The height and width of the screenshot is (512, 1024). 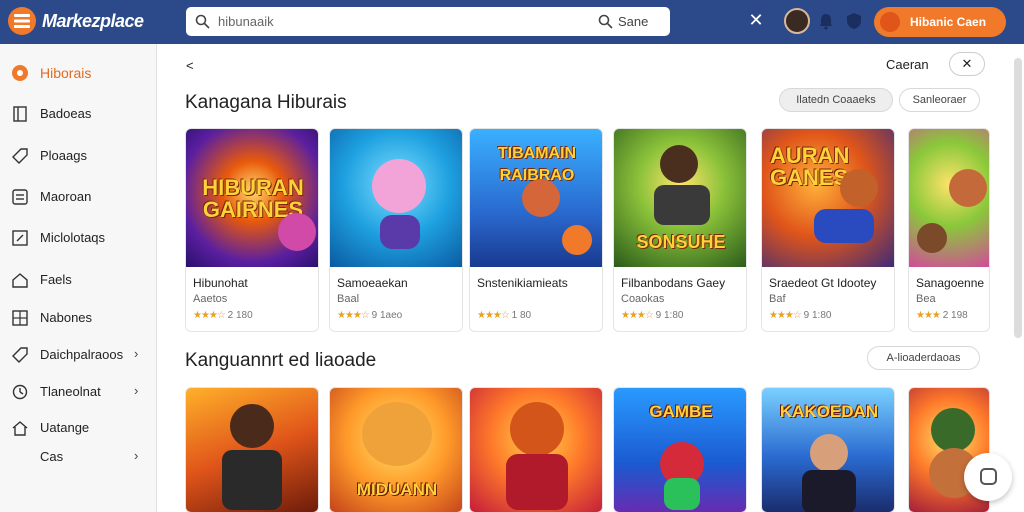 What do you see at coordinates (22, 21) in the screenshot?
I see `brand-logo-icon` at bounding box center [22, 21].